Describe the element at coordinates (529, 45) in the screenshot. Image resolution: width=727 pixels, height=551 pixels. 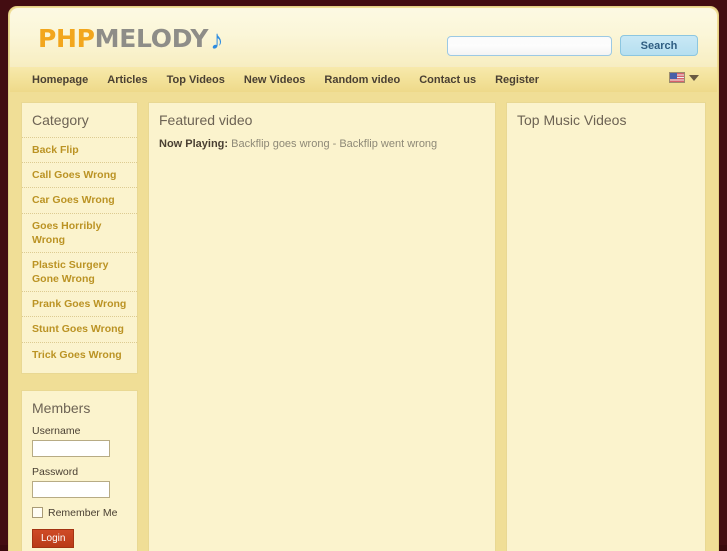
I see `search-input` at that location.